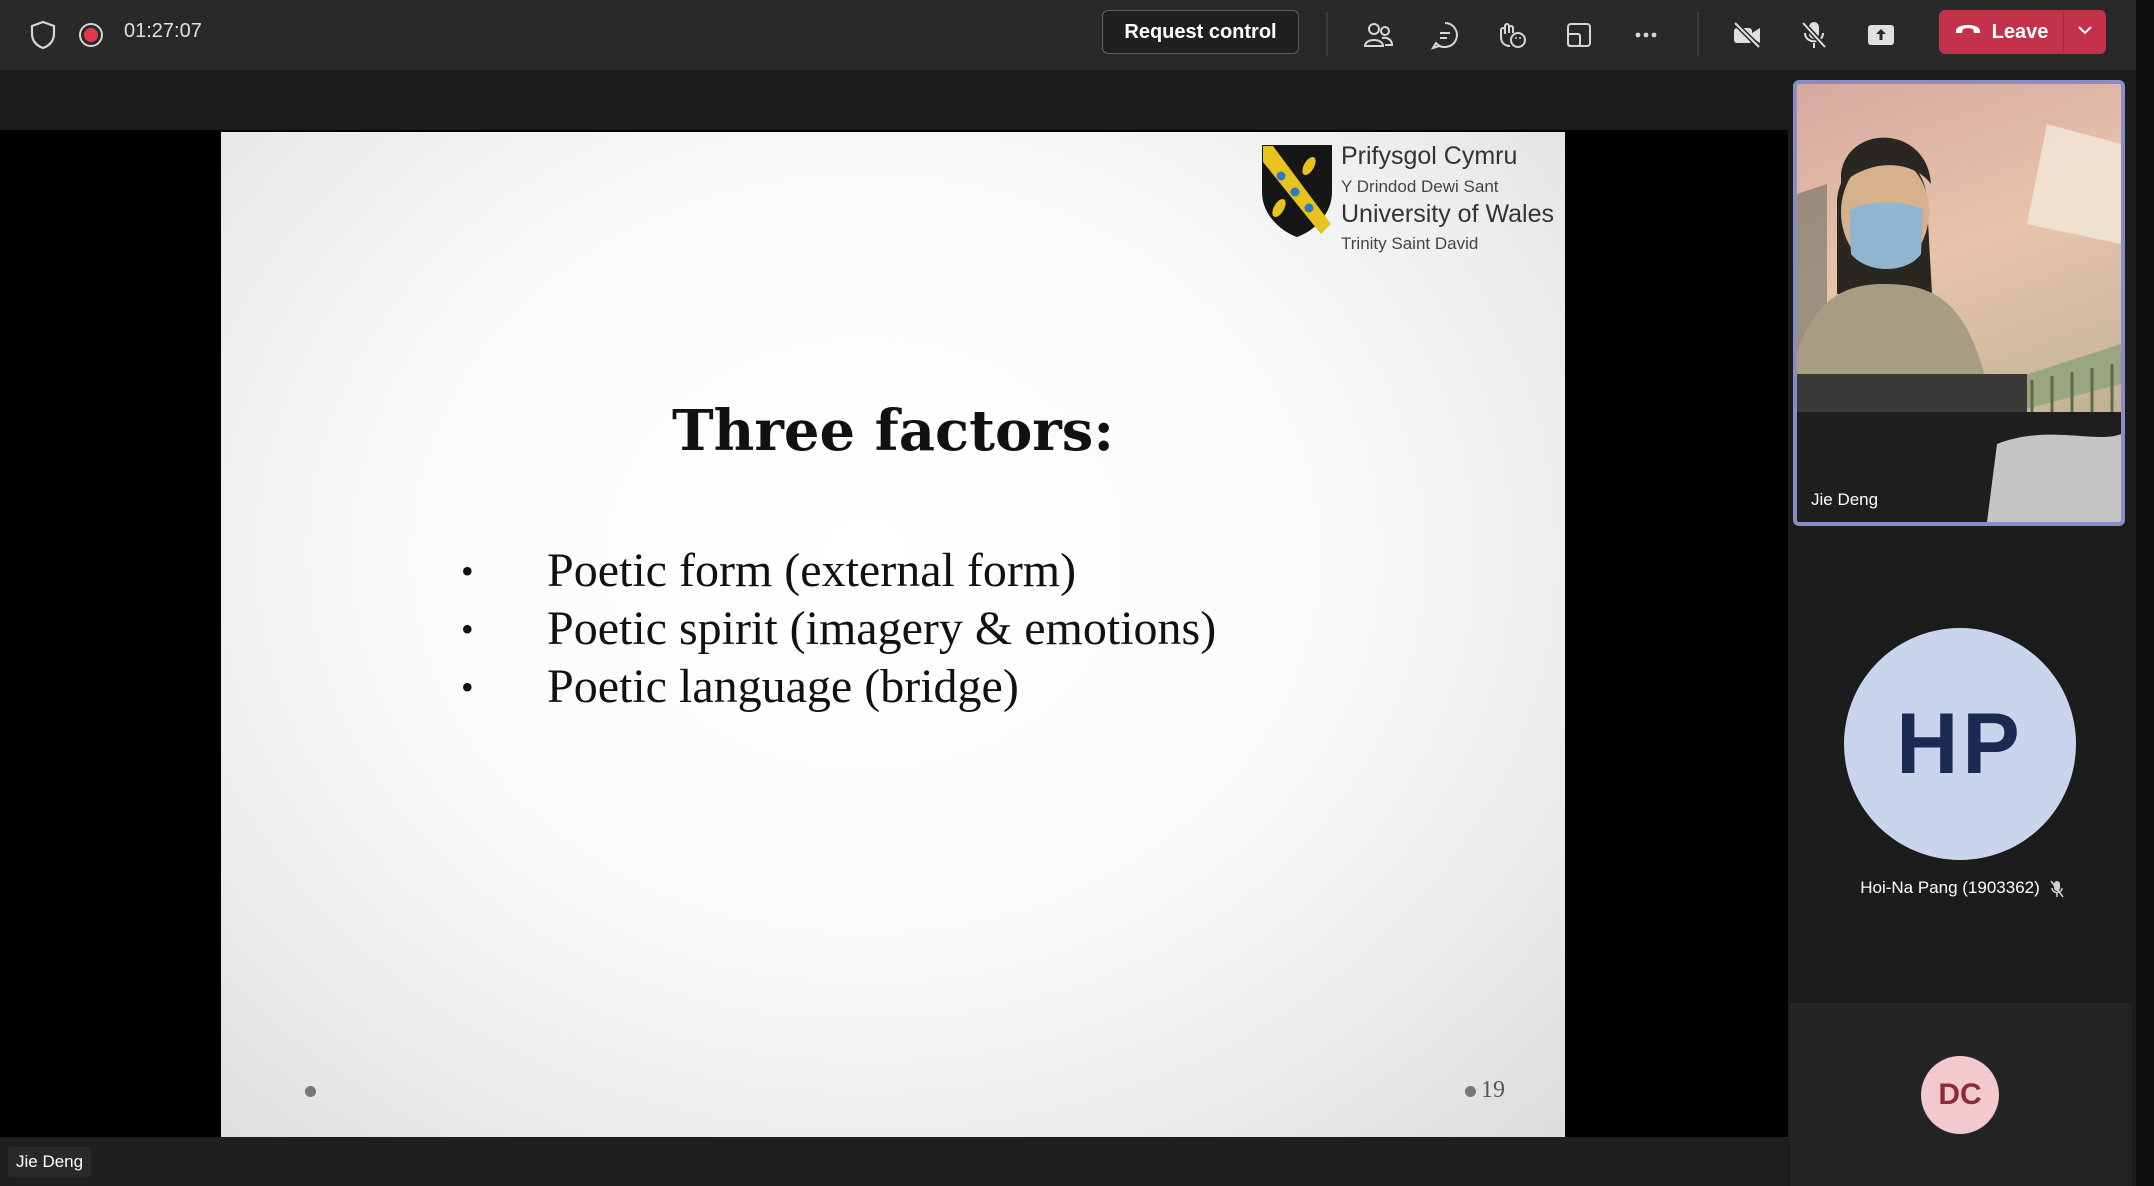 This screenshot has width=2154, height=1186. What do you see at coordinates (50, 1162) in the screenshot?
I see `presenter-name-tag: Jie Deng` at bounding box center [50, 1162].